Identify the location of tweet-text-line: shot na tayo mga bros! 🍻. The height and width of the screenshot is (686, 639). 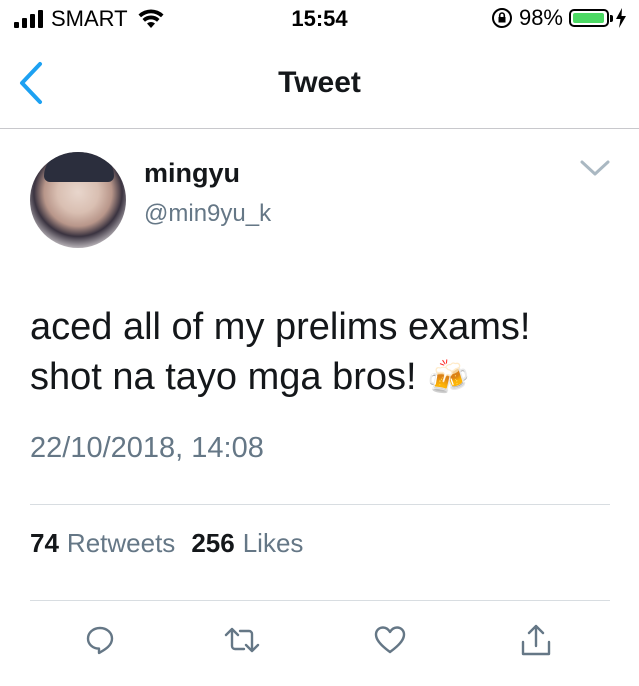
(250, 377).